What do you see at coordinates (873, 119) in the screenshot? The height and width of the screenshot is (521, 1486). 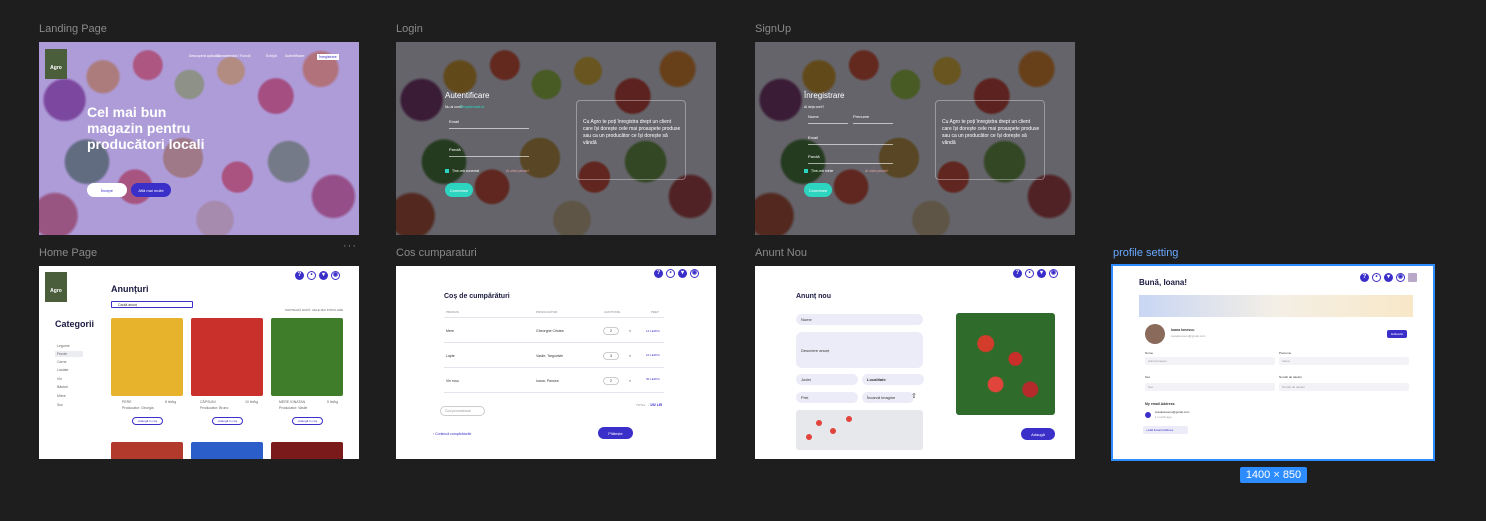 I see `signup-surname-field: Prenume` at bounding box center [873, 119].